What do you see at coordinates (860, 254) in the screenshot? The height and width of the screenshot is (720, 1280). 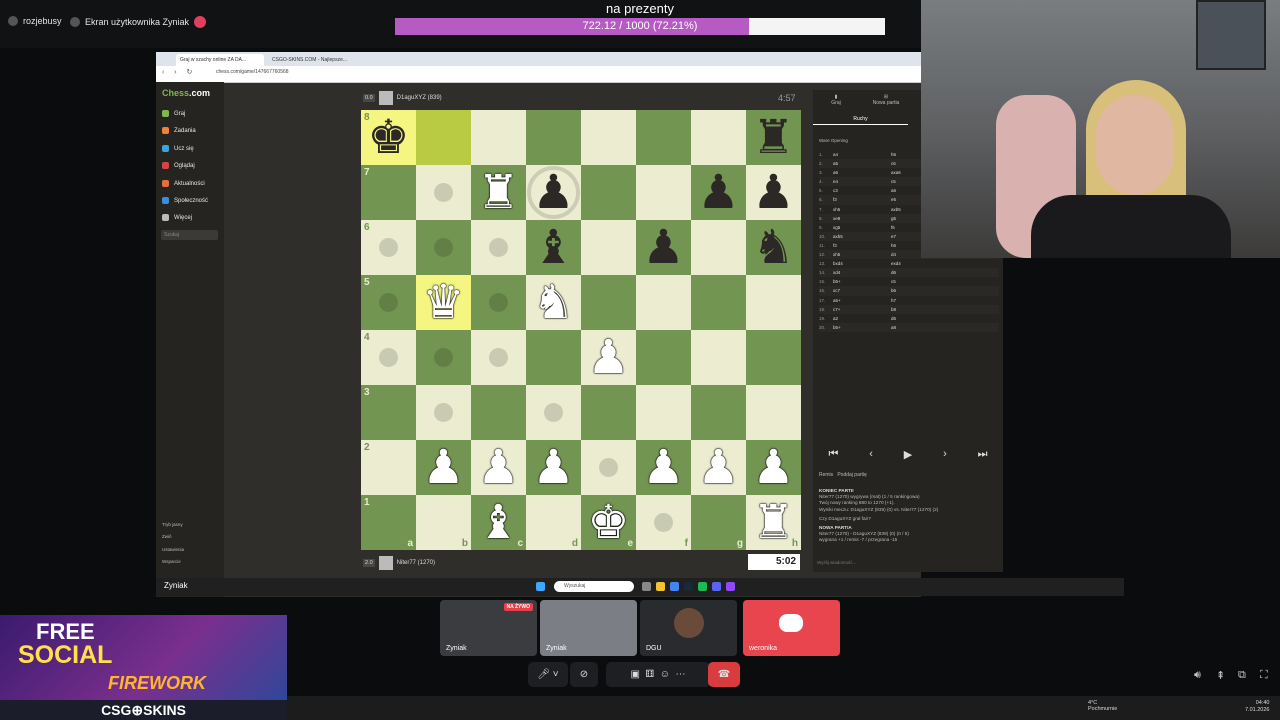 I see `white-move: xh5` at bounding box center [860, 254].